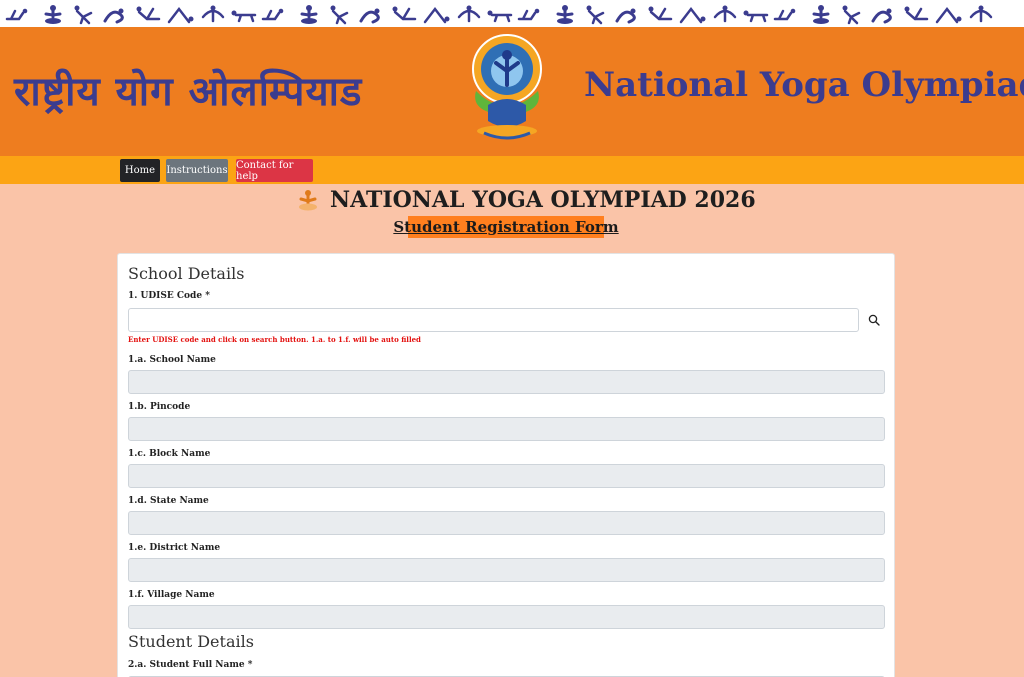  What do you see at coordinates (507, 87) in the screenshot?
I see `yoga-day-logo-icon` at bounding box center [507, 87].